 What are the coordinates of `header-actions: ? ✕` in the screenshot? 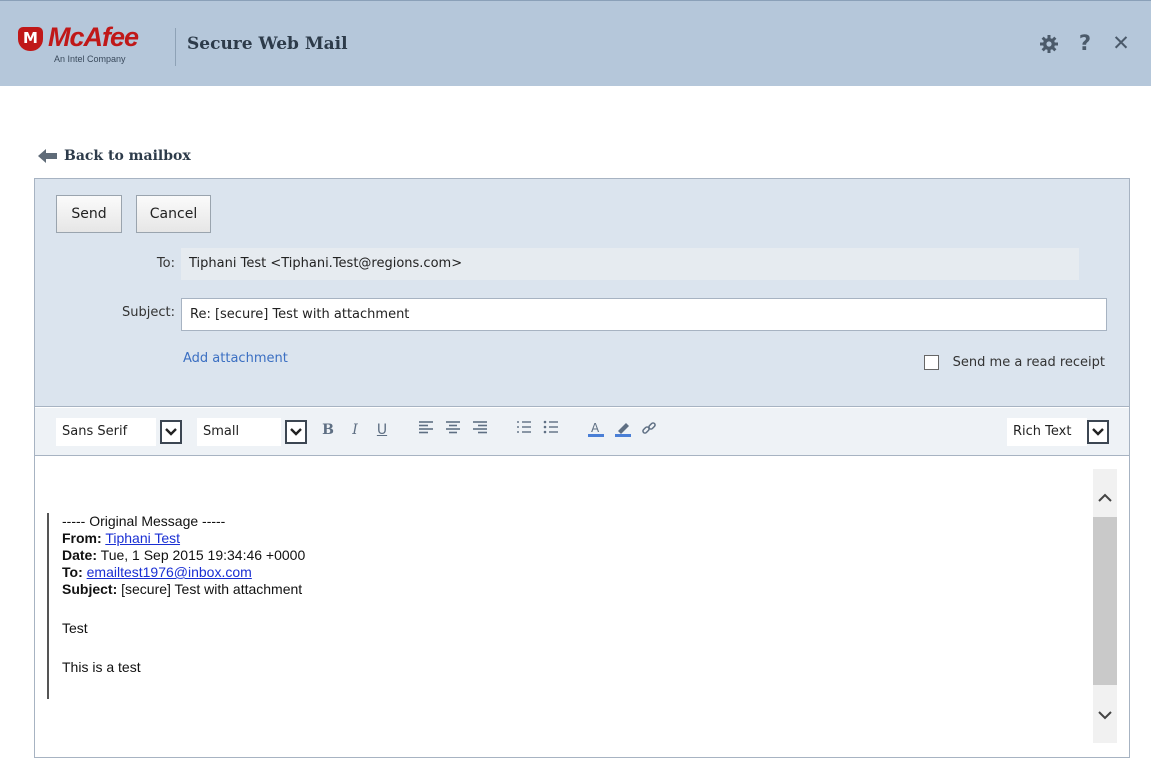 It's located at (1085, 43).